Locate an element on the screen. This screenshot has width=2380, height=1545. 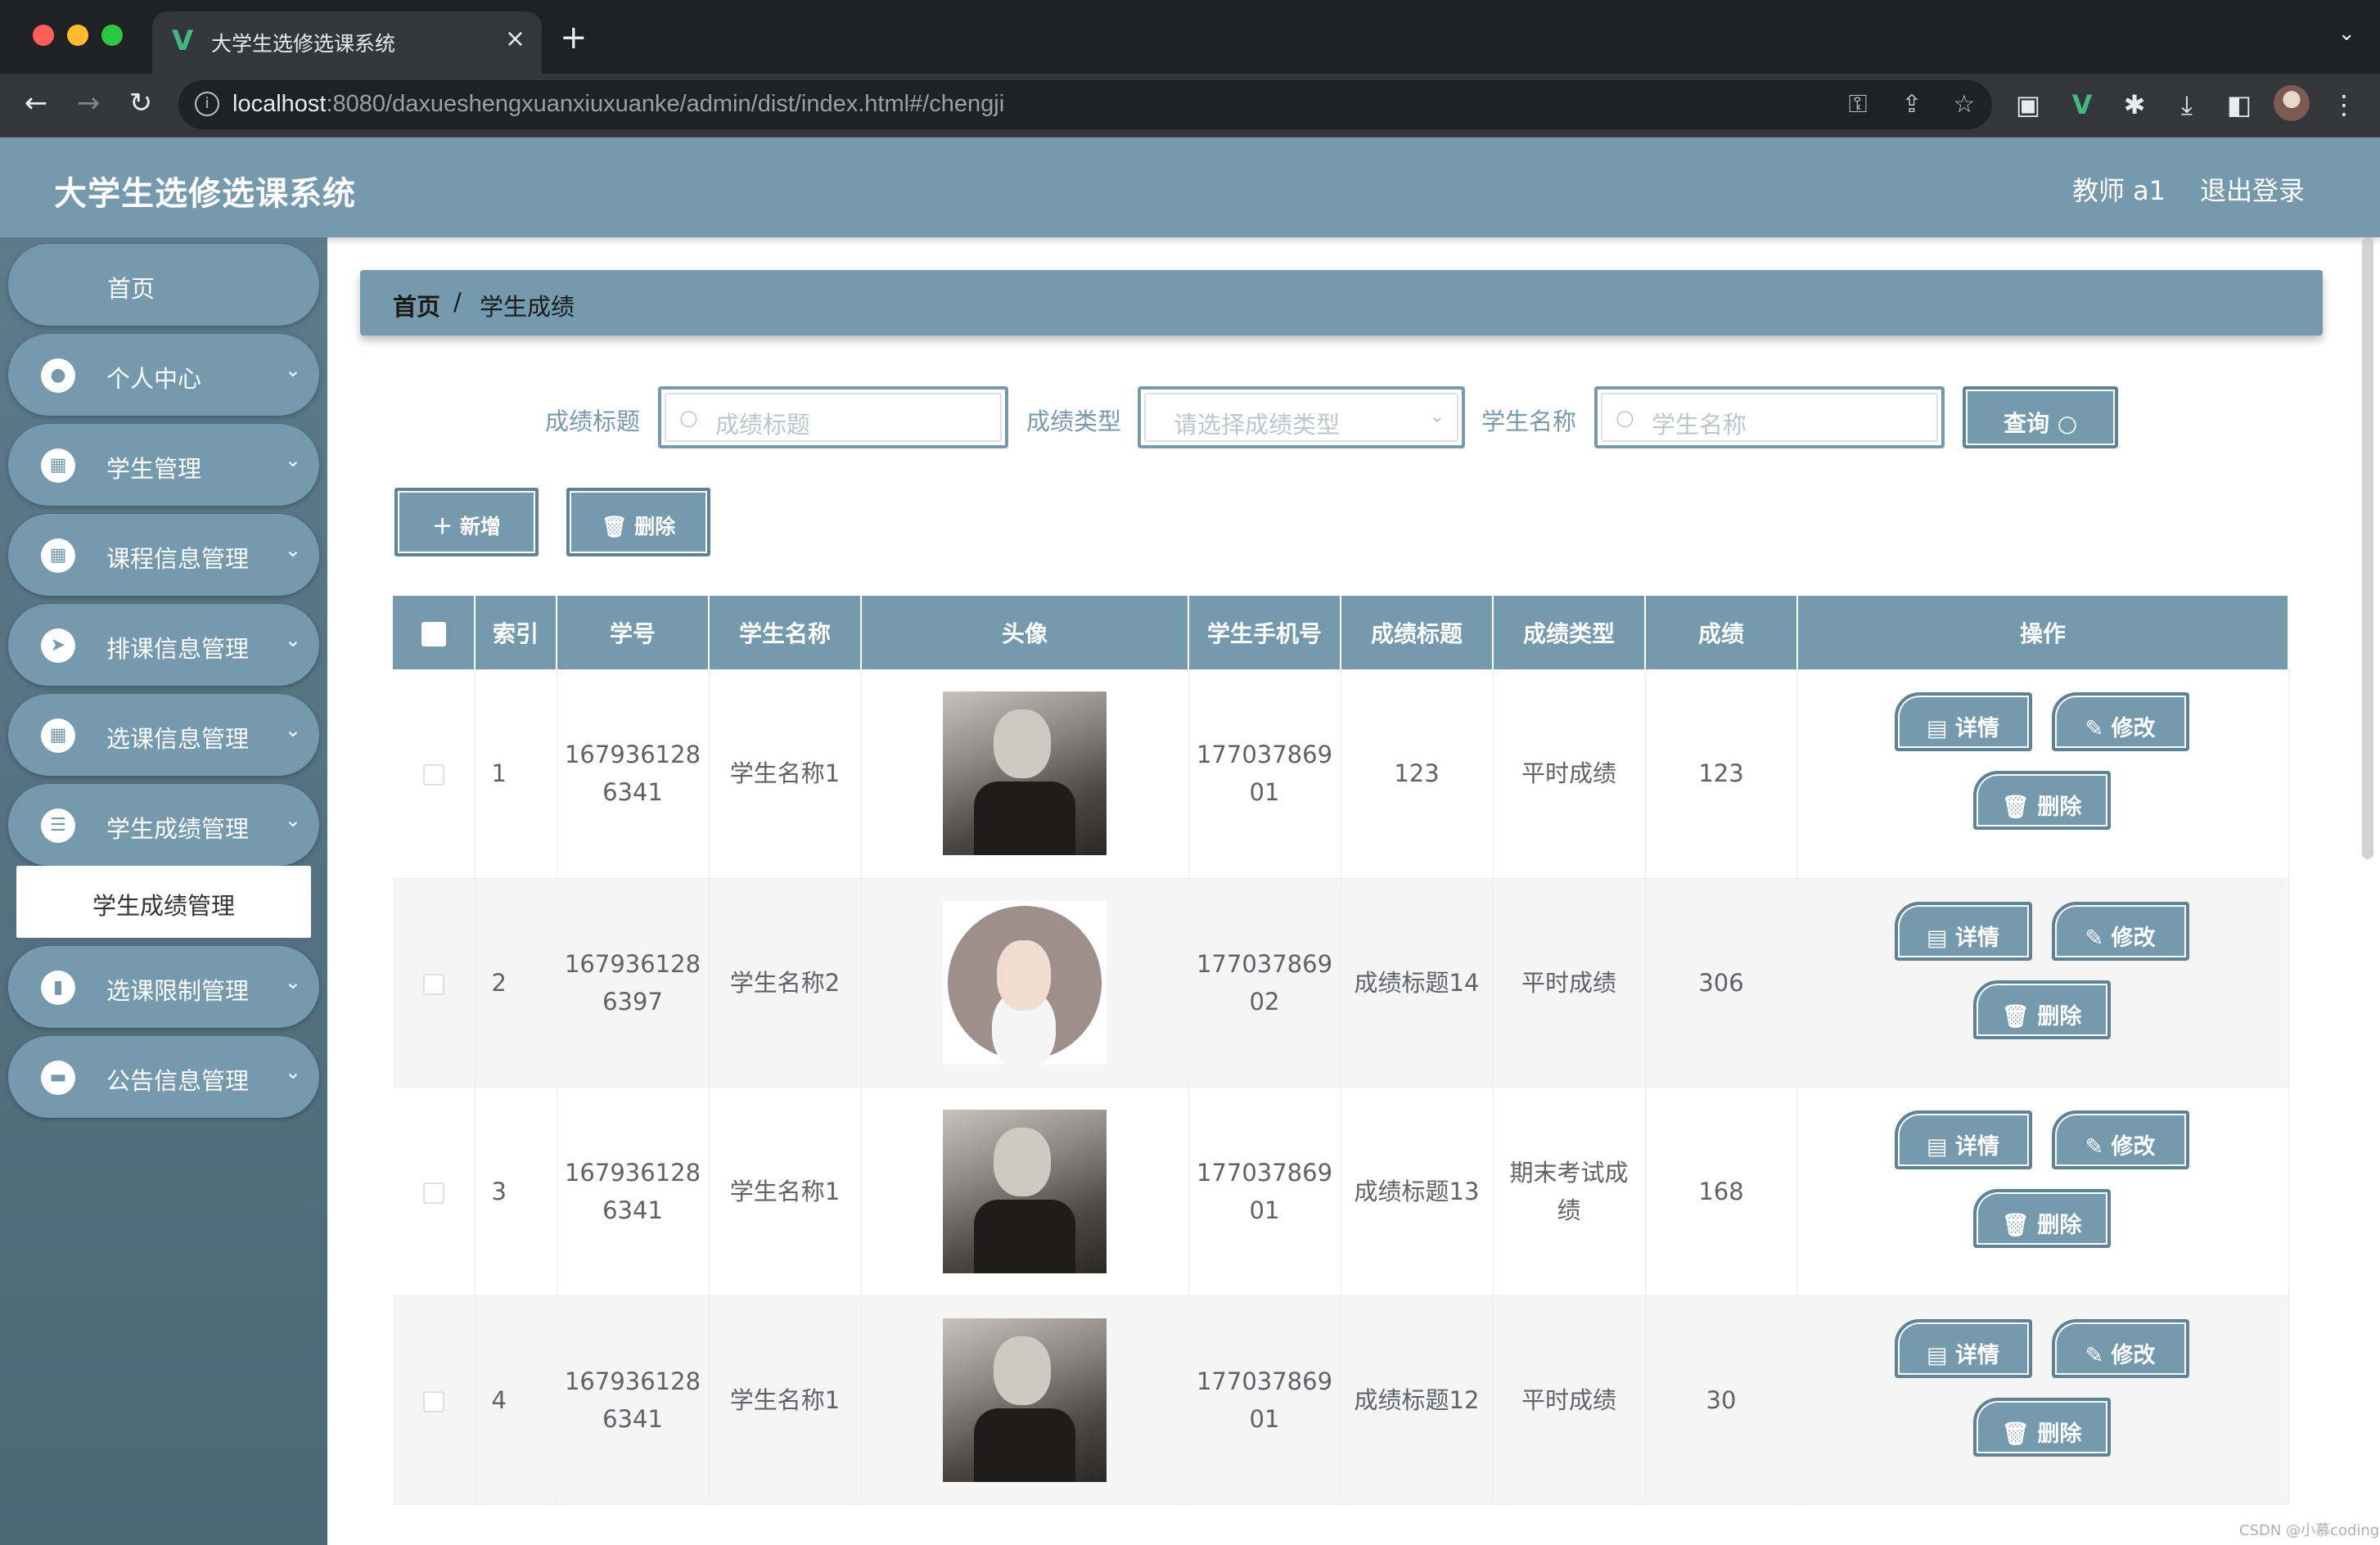
header-index: 索引 is located at coordinates (516, 632).